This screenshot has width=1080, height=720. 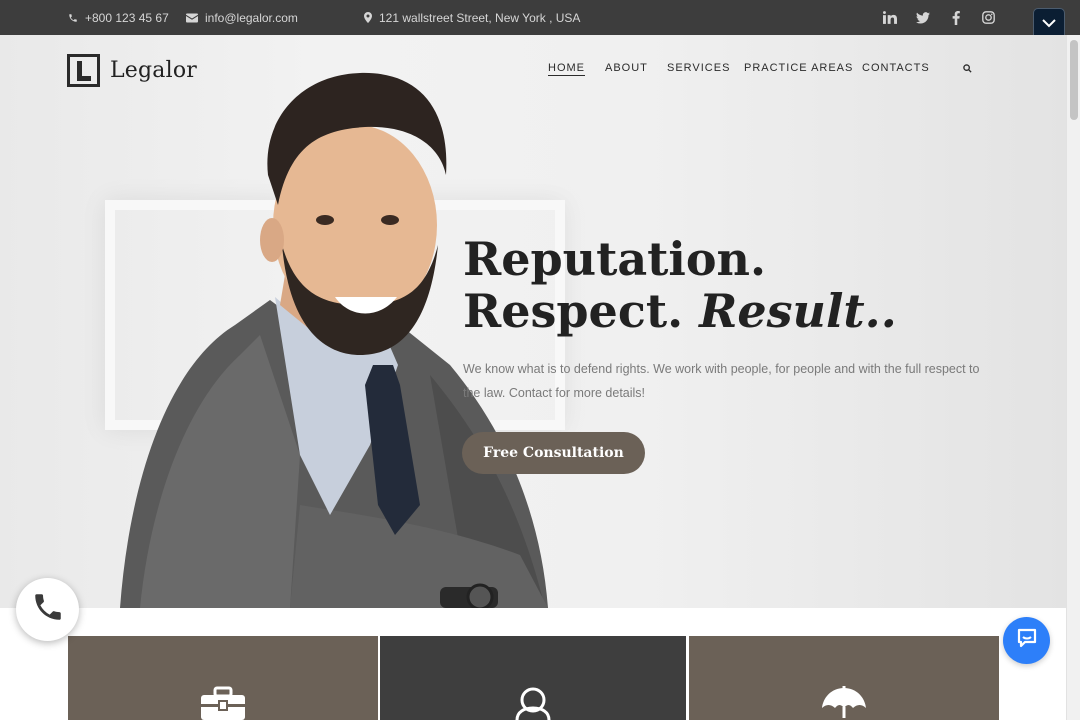 I want to click on headline-line-2: Respect. Result.., so click(x=680, y=311).